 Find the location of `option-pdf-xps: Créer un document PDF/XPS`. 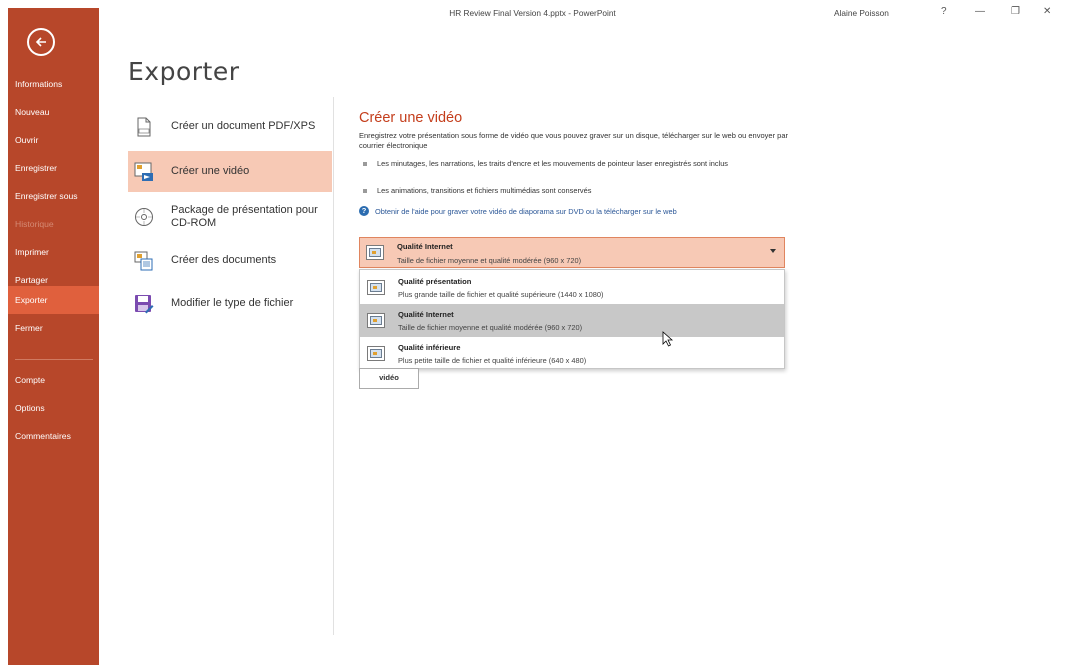

option-pdf-xps: Créer un document PDF/XPS is located at coordinates (230, 126).